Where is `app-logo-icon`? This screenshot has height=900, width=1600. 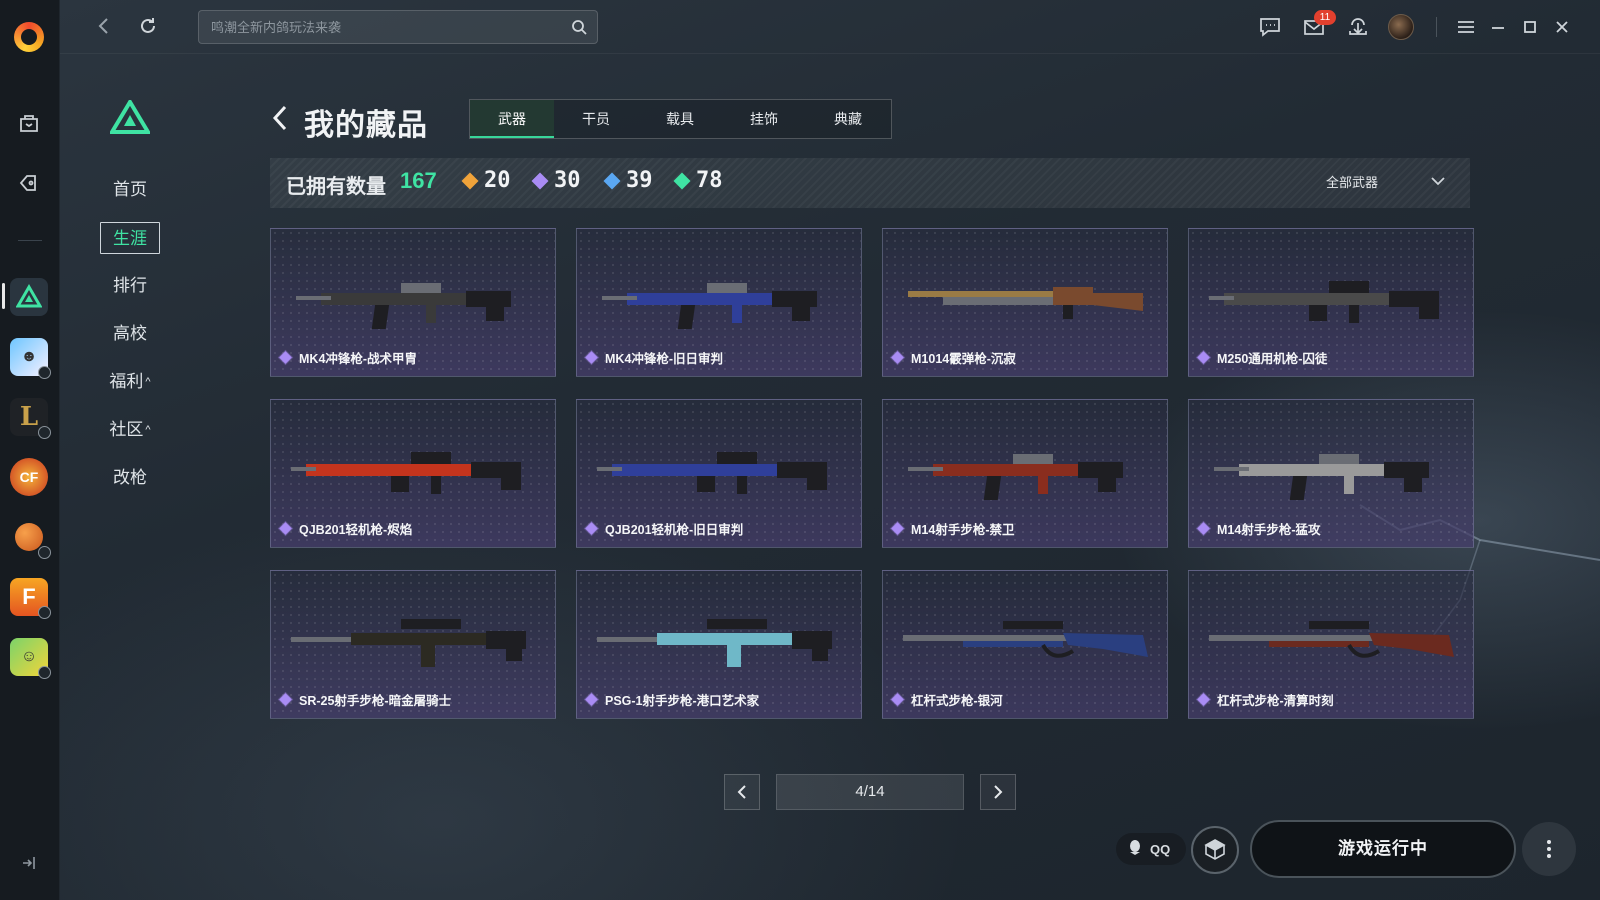
app-logo-icon is located at coordinates (29, 37).